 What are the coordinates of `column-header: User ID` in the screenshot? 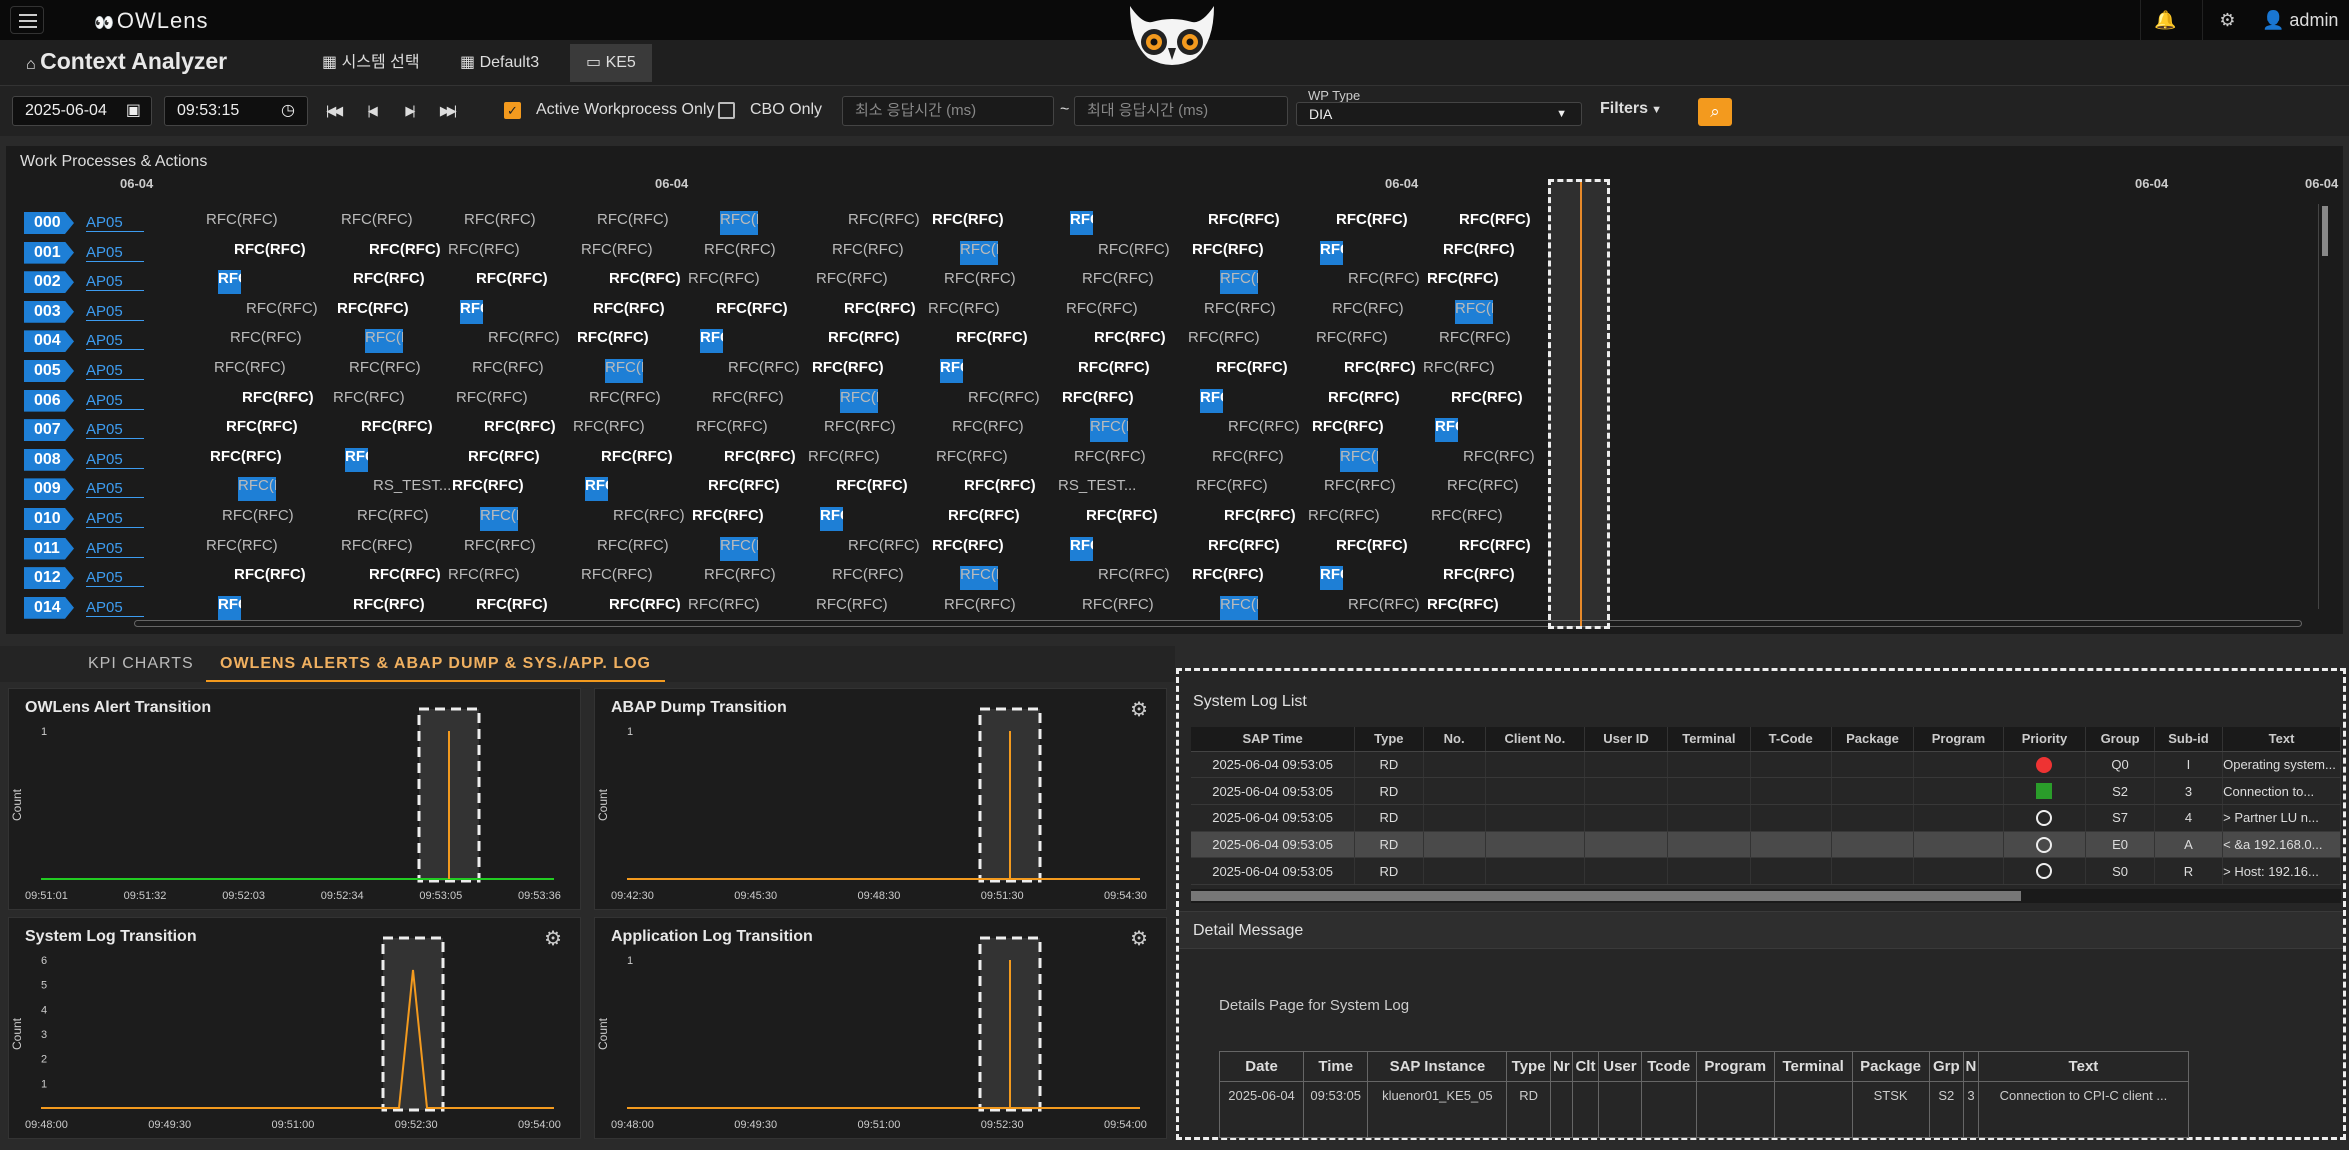 It's located at (1626, 739).